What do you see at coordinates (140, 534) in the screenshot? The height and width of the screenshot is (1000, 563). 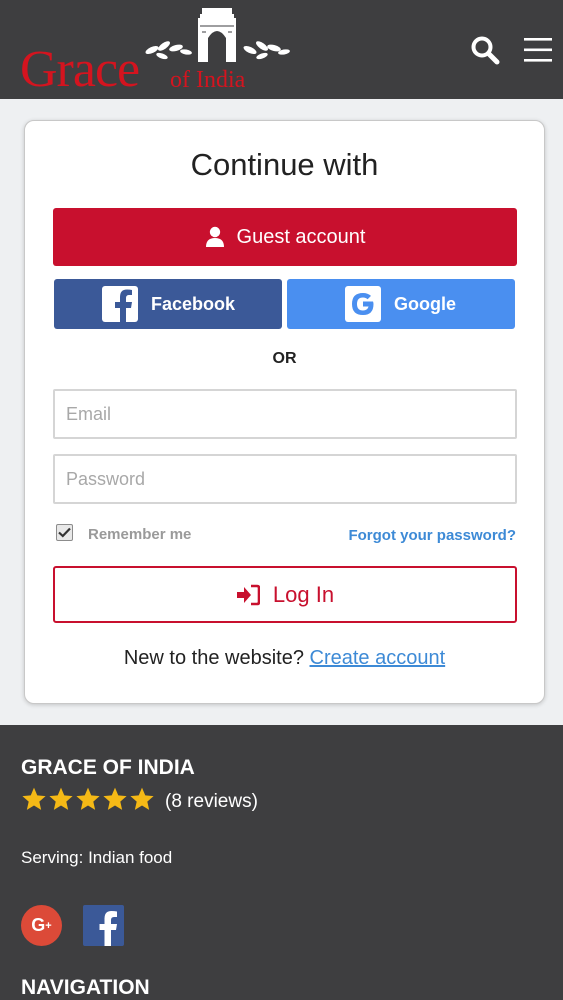 I see `remember-me-label: Remember me` at bounding box center [140, 534].